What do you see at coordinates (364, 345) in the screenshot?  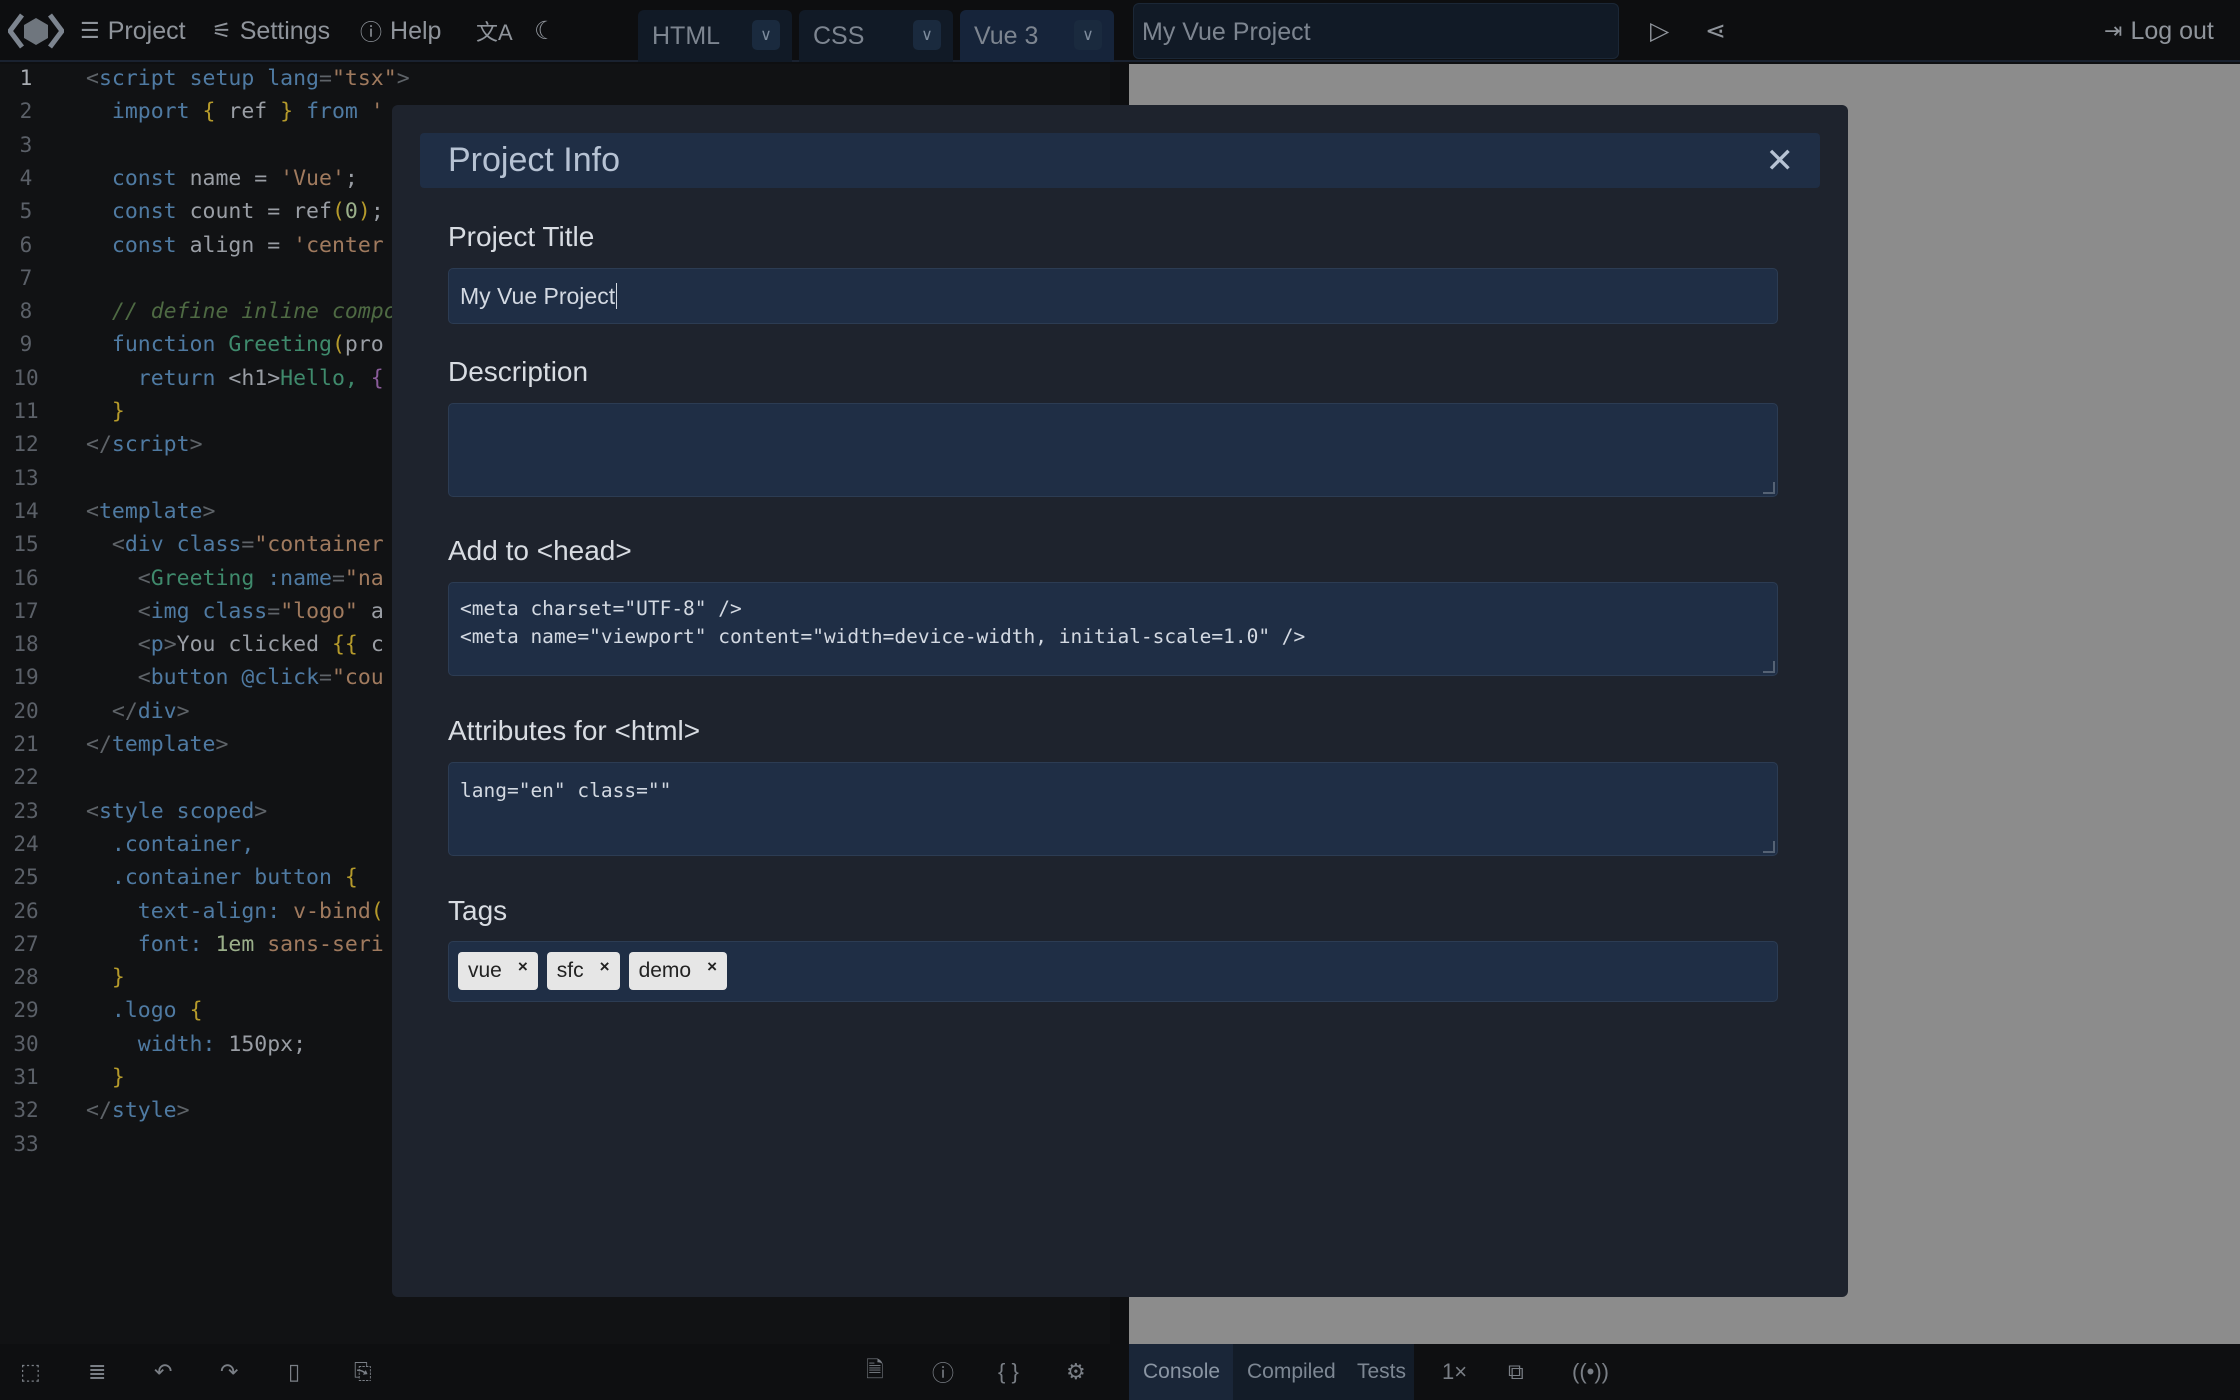 I see `code-token: pro` at bounding box center [364, 345].